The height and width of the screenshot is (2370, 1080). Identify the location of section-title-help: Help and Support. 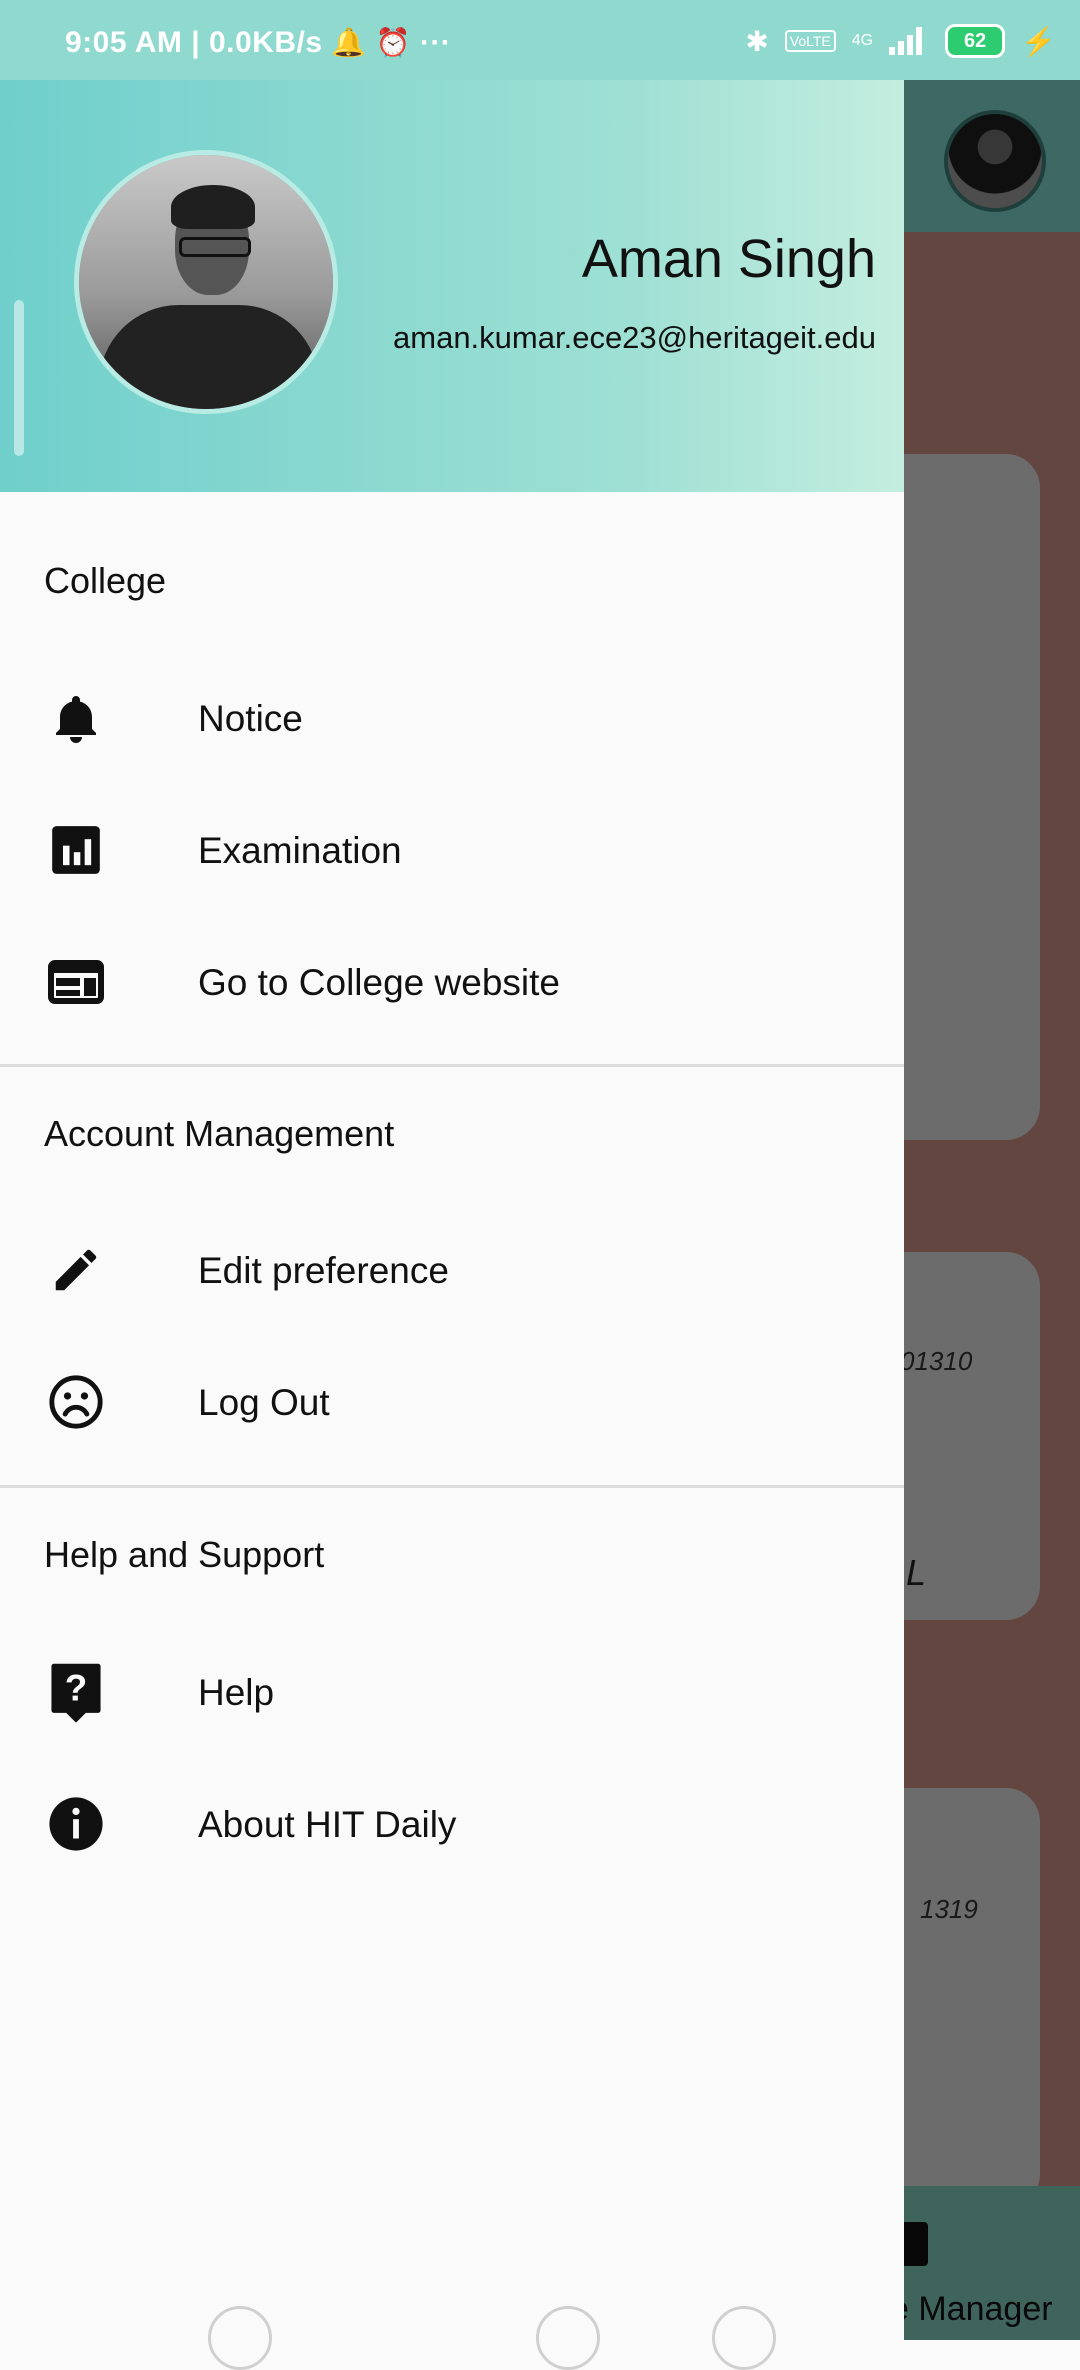
(184, 1554).